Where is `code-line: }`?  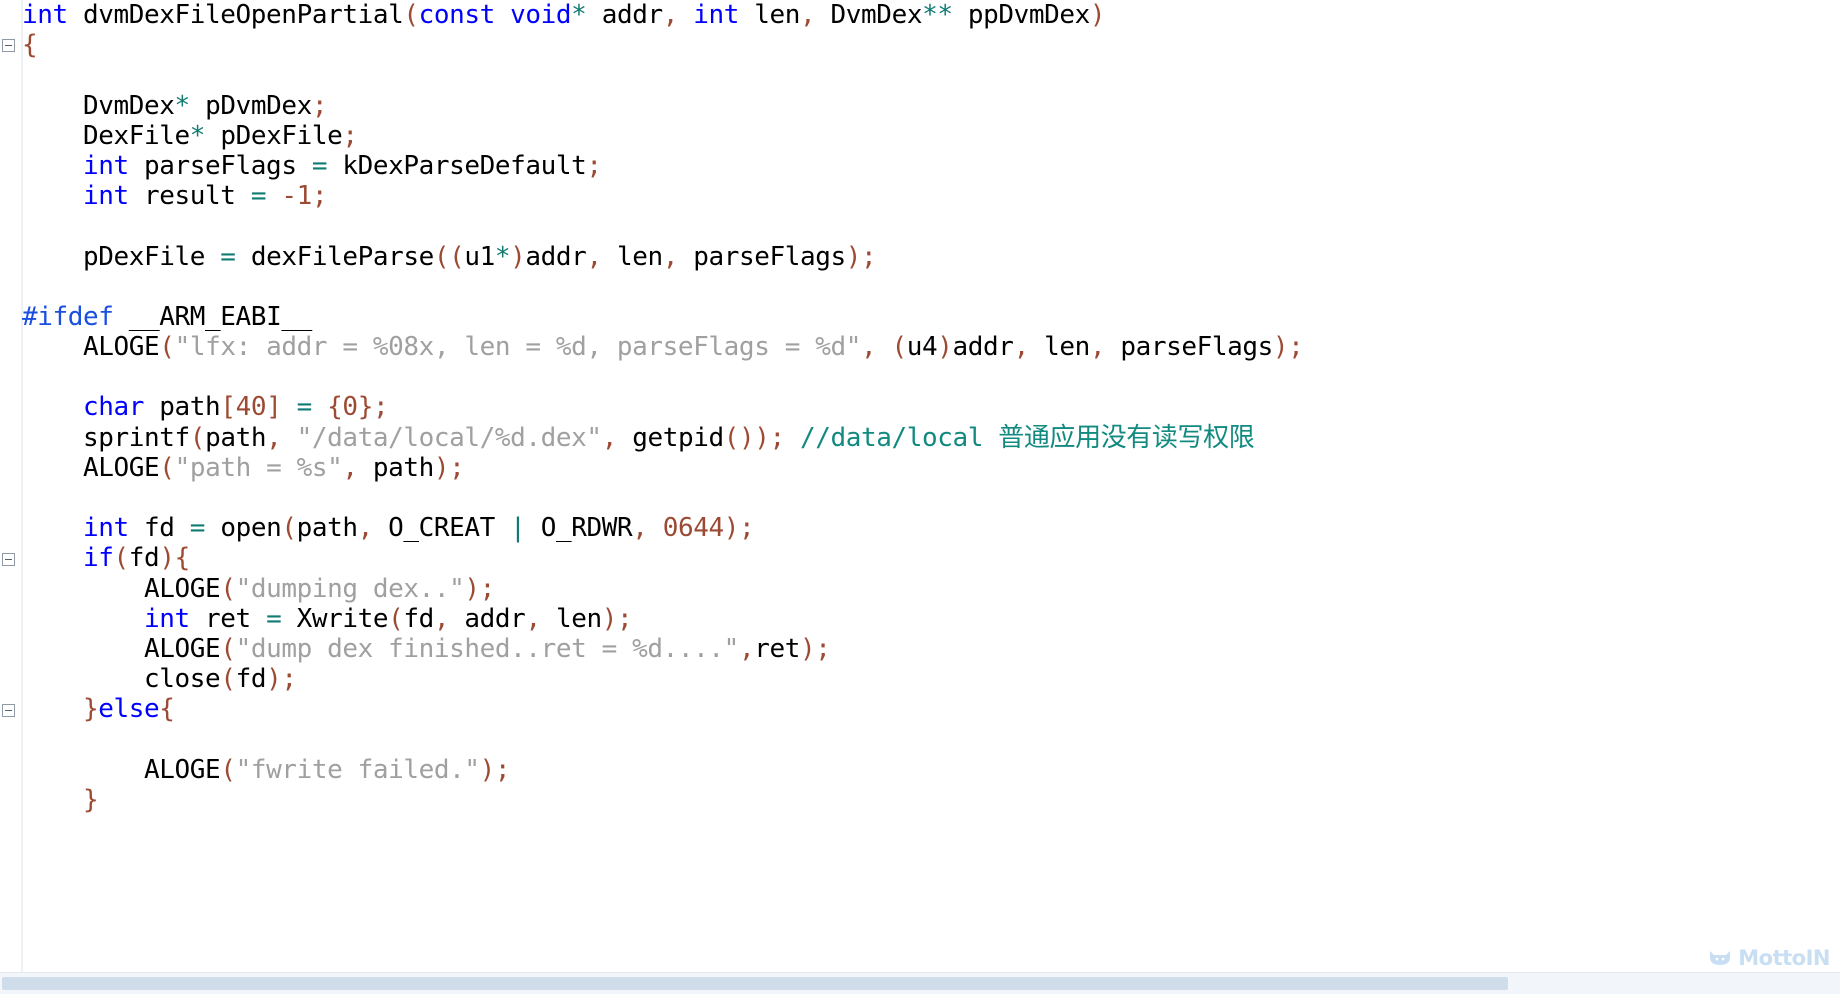 code-line: } is located at coordinates (931, 800).